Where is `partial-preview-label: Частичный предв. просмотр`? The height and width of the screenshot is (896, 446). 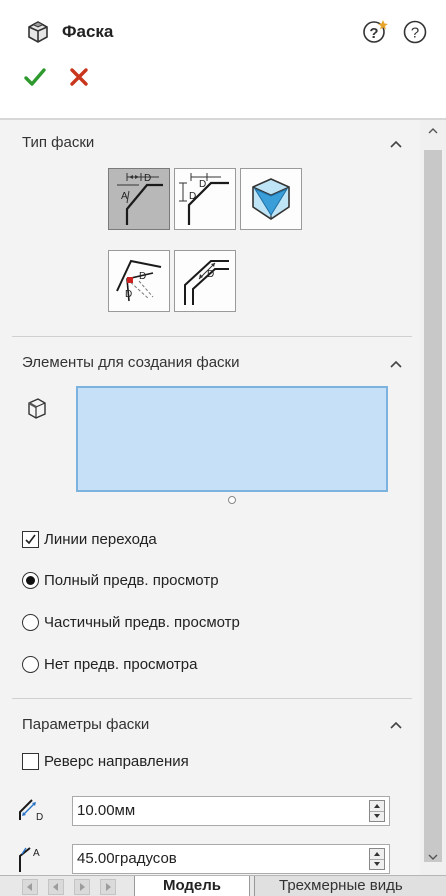
partial-preview-label: Частичный предв. просмотр is located at coordinates (142, 622).